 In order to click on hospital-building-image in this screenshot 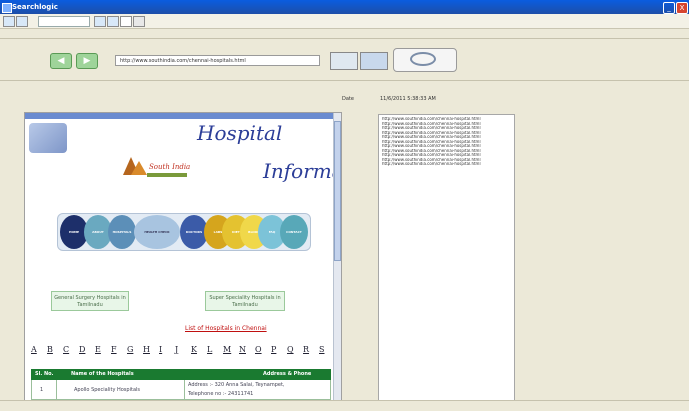, I will do `click(48, 138)`.